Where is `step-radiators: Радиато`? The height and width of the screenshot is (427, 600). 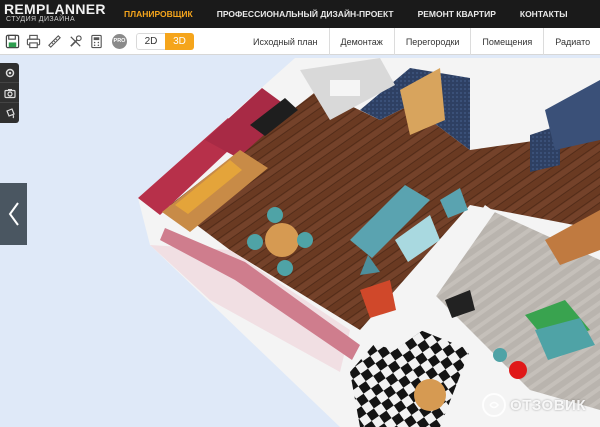
step-radiators: Радиато is located at coordinates (571, 41).